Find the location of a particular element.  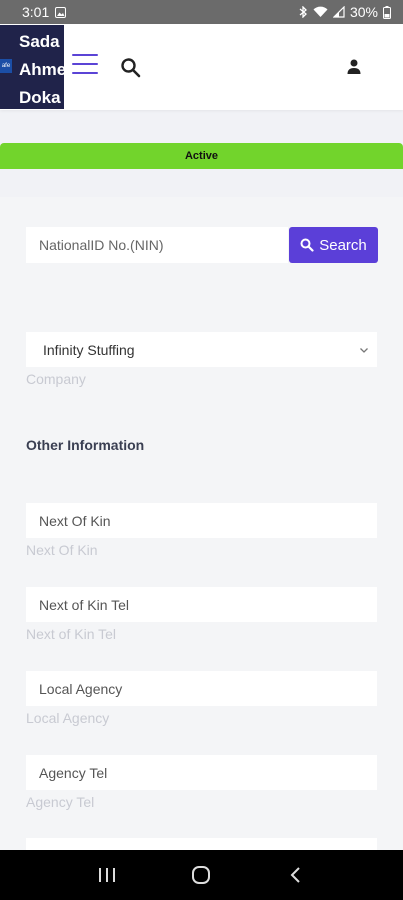

company-label: Company is located at coordinates (56, 379).